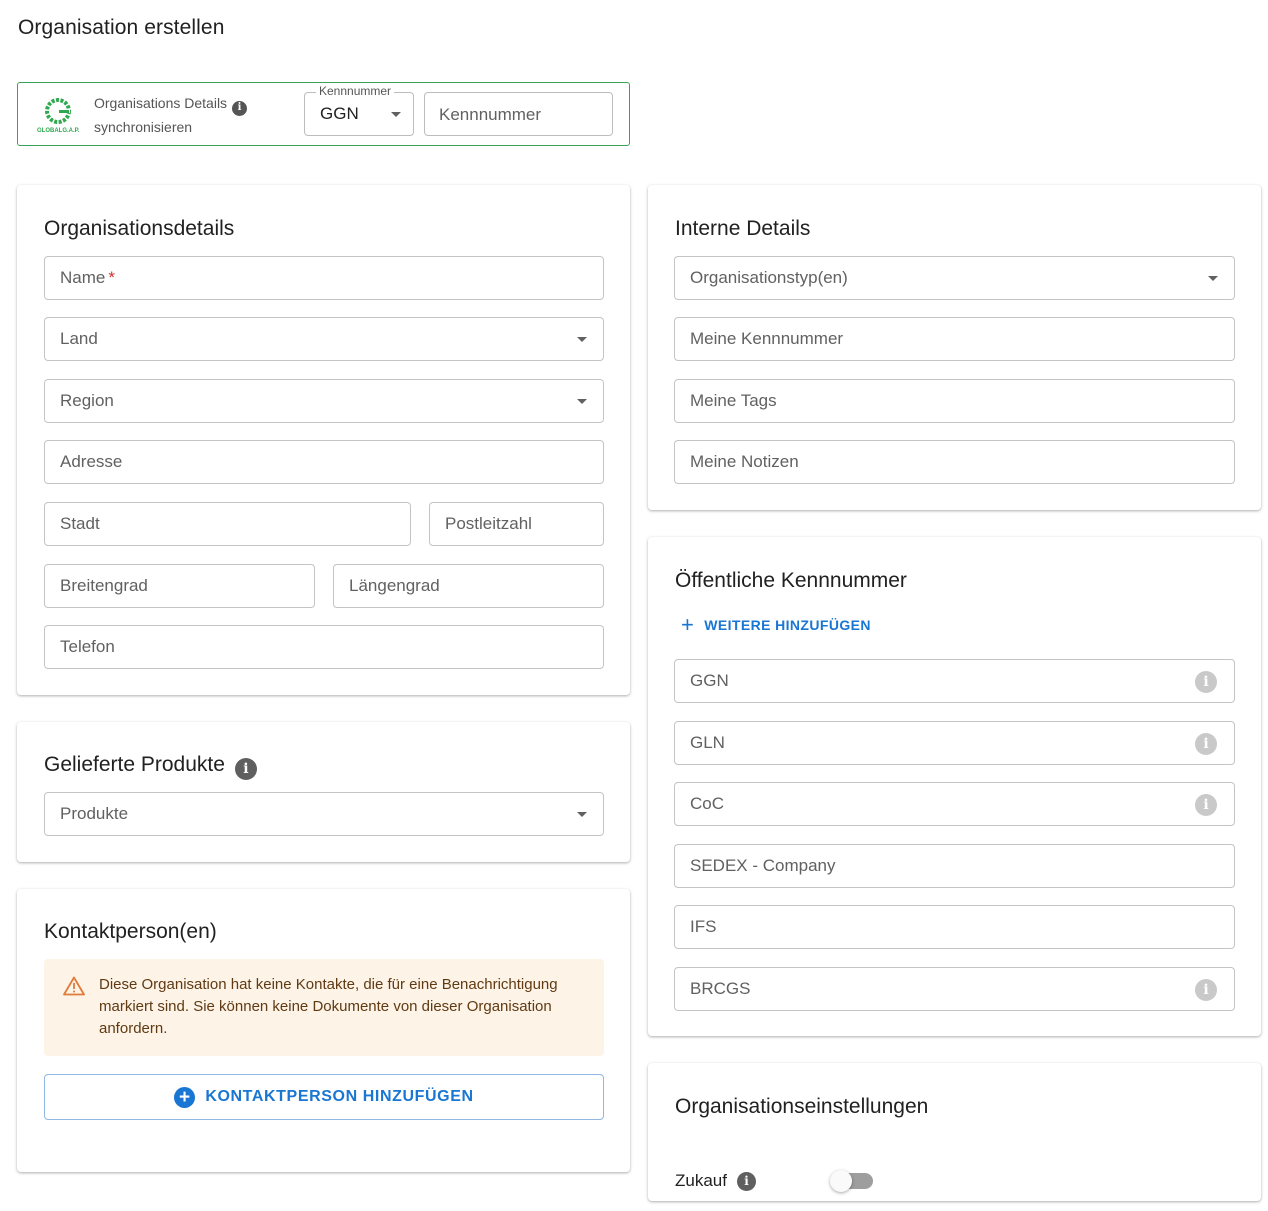 The width and height of the screenshot is (1268, 1211). Describe the element at coordinates (355, 91) in the screenshot. I see `id-type-legend: Kennnummer` at that location.